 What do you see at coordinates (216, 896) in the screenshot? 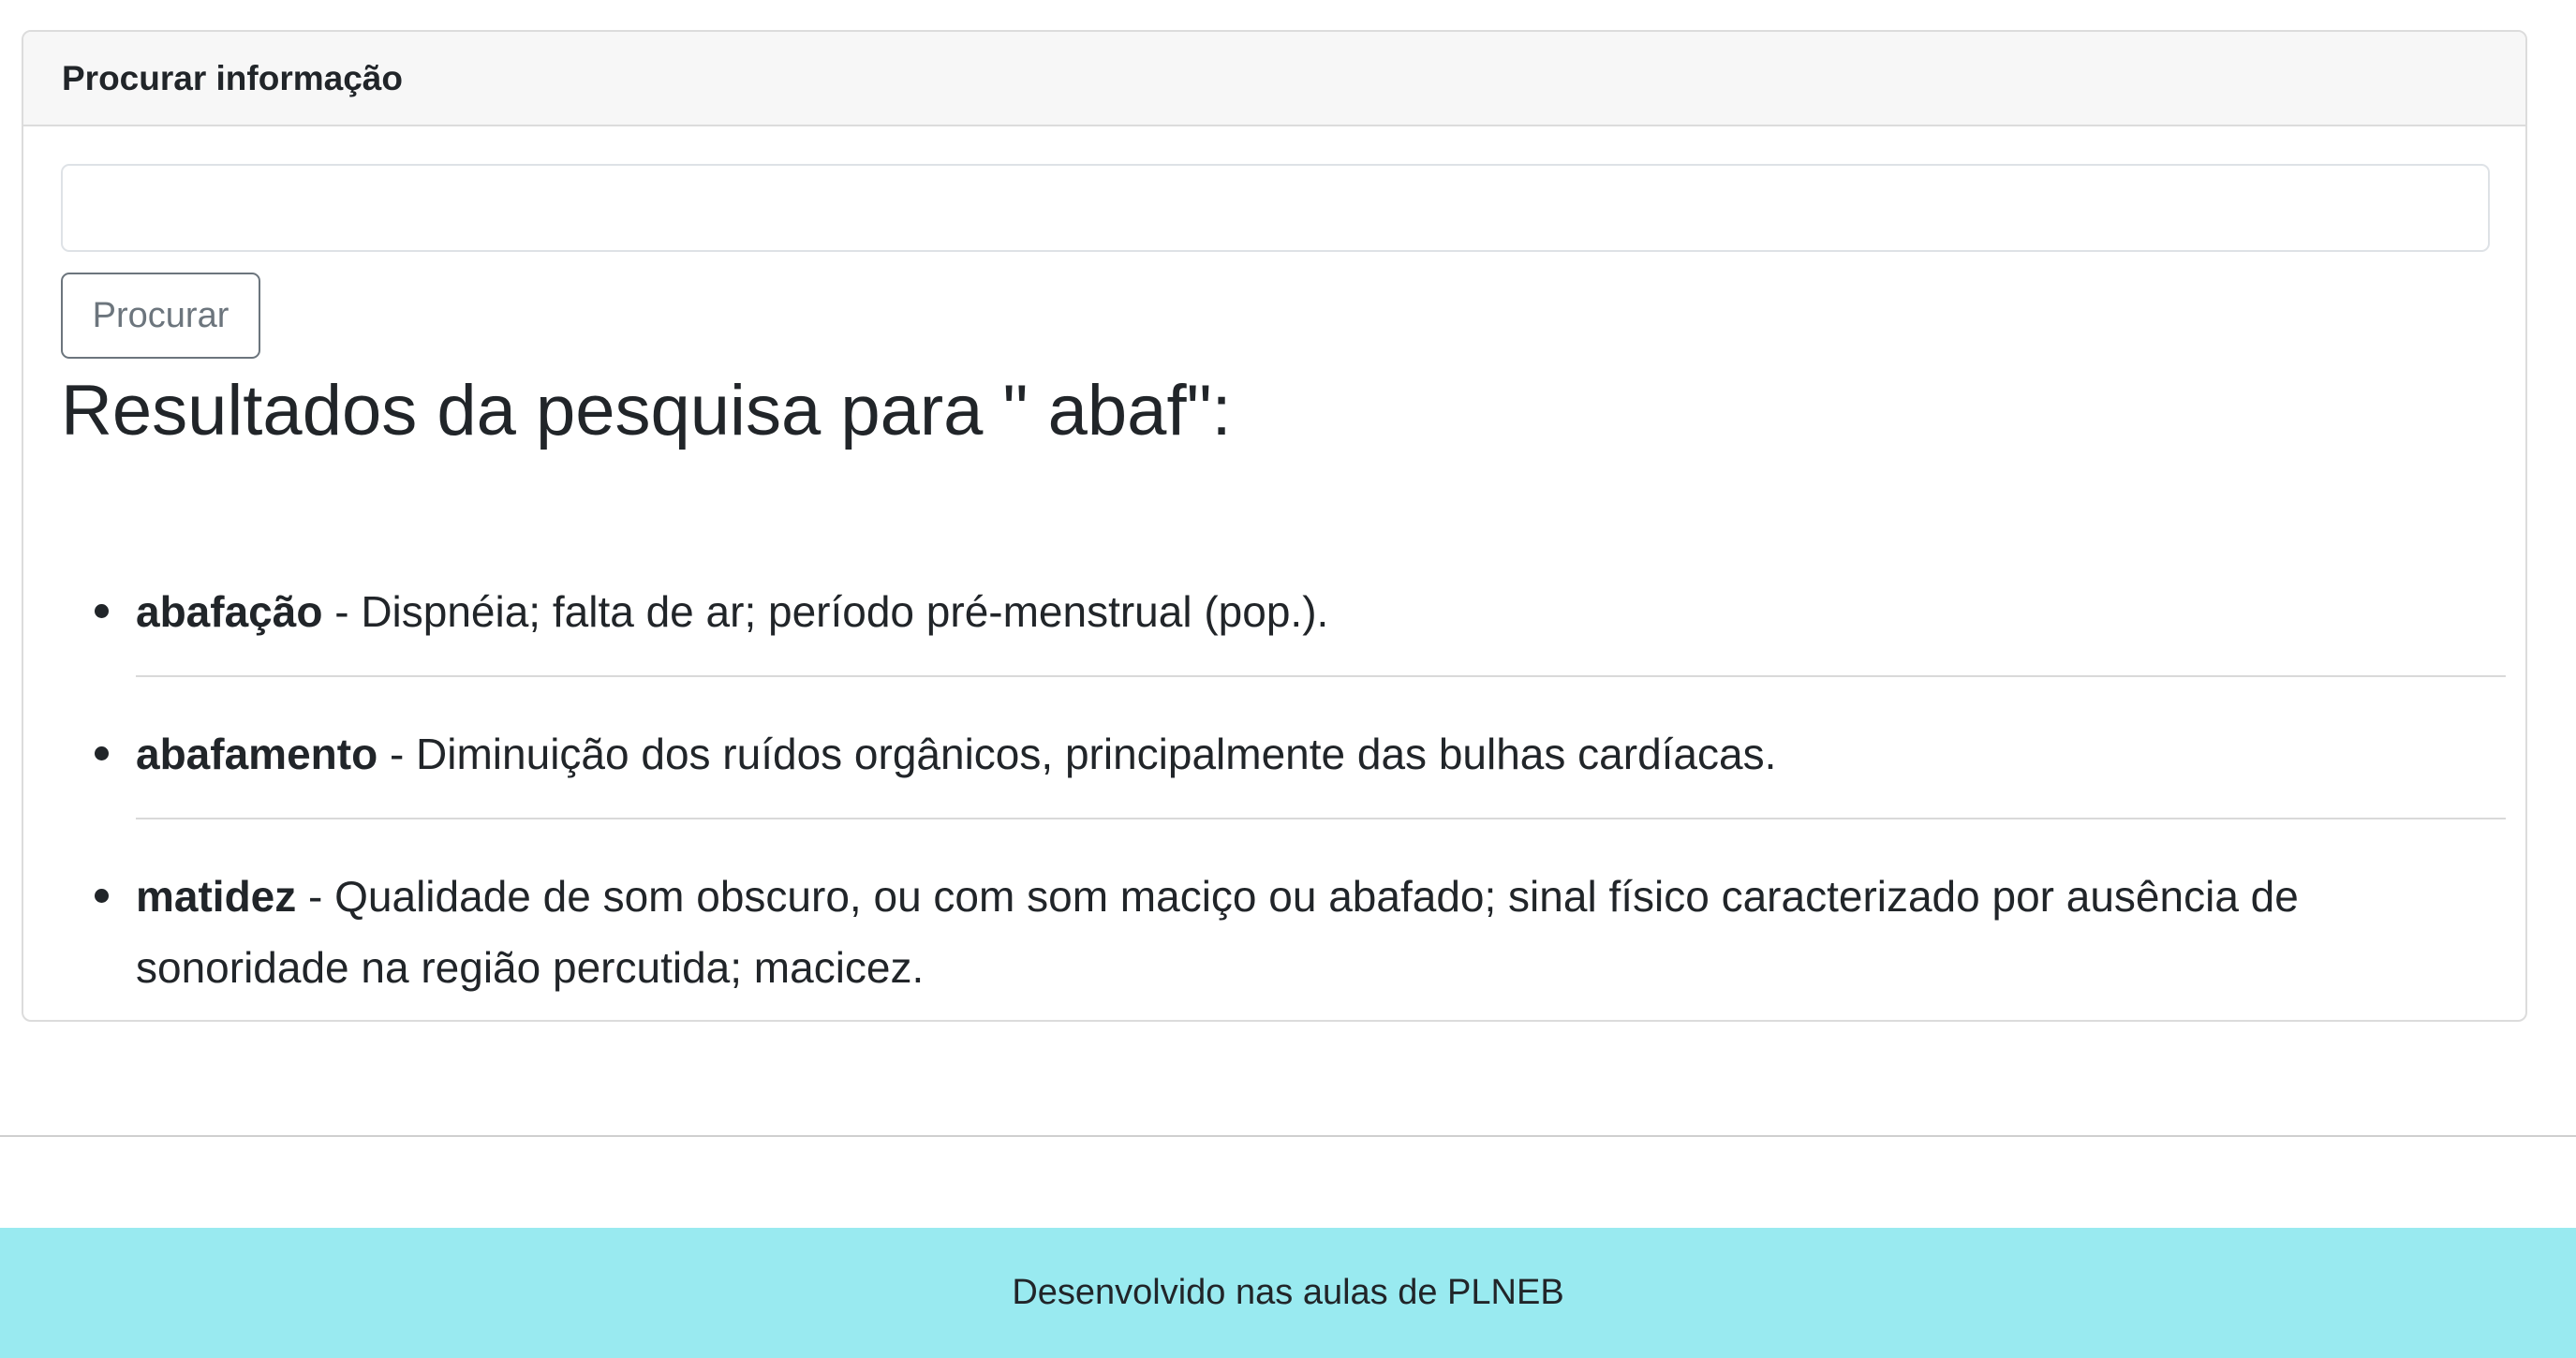
I see `result-term: matidez` at bounding box center [216, 896].